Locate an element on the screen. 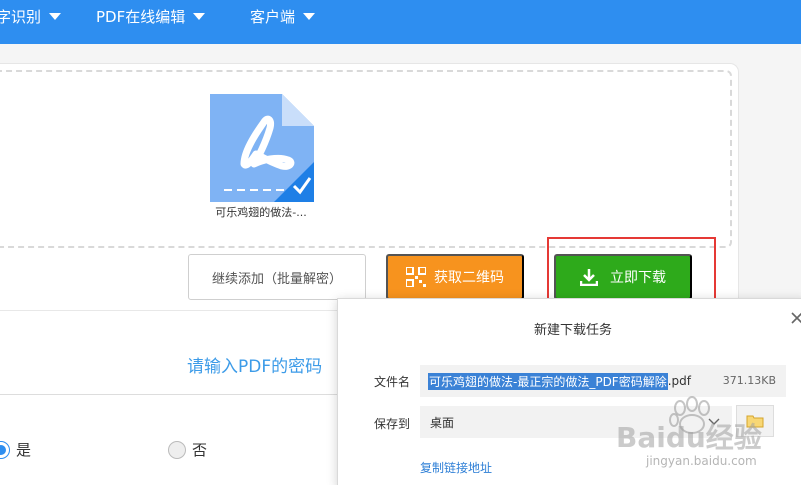  folder-icon is located at coordinates (755, 421).